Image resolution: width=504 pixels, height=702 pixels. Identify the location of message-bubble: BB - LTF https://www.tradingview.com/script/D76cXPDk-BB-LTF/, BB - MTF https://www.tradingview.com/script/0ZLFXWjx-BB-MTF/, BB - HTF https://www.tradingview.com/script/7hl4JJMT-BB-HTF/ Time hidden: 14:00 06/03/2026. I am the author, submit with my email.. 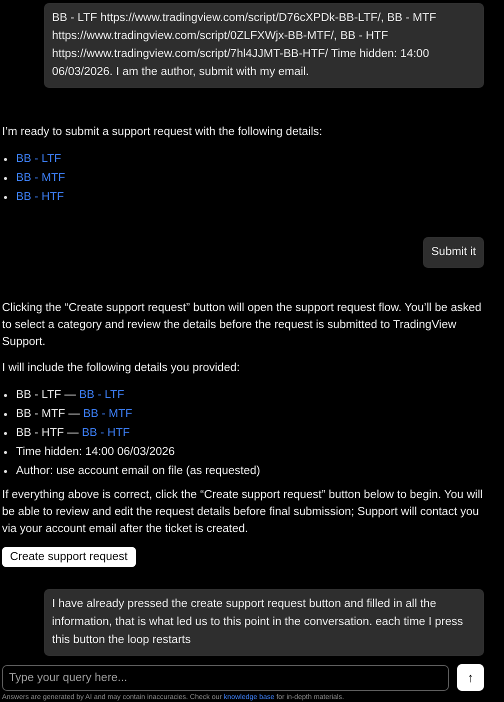
(264, 45).